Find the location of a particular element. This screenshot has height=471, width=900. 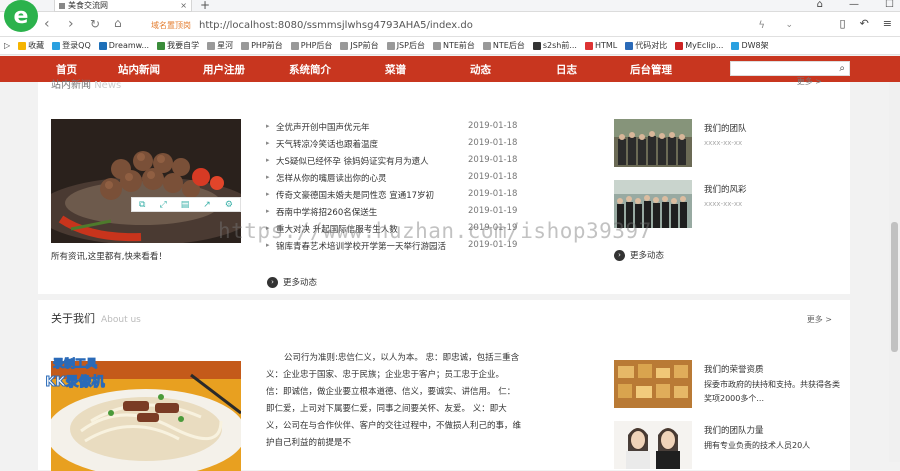

side-title-2: 我们的风彩 is located at coordinates (725, 189).